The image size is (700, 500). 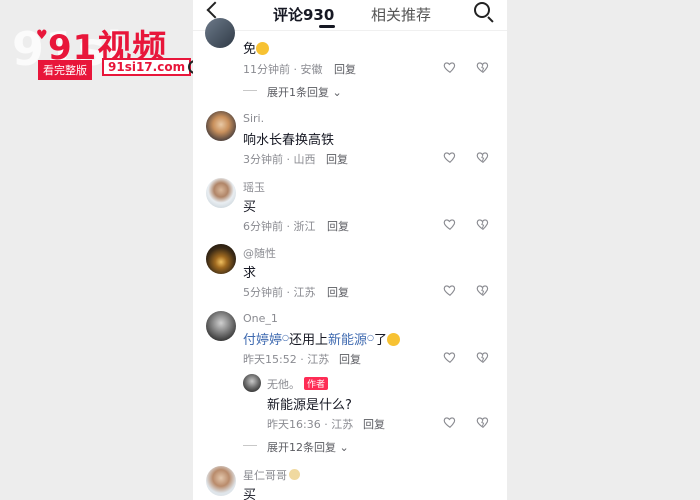 I want to click on expand-replies-label: 展开12条回复, so click(x=301, y=447).